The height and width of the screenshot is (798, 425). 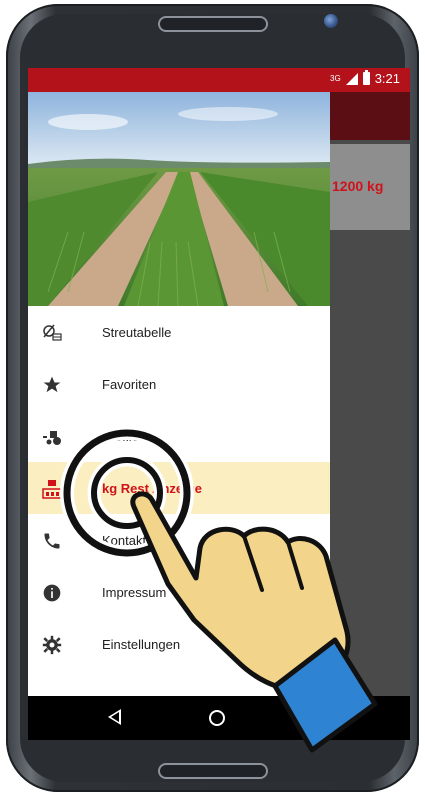 I want to click on rest-weight-card: 1200 kg, so click(x=370, y=187).